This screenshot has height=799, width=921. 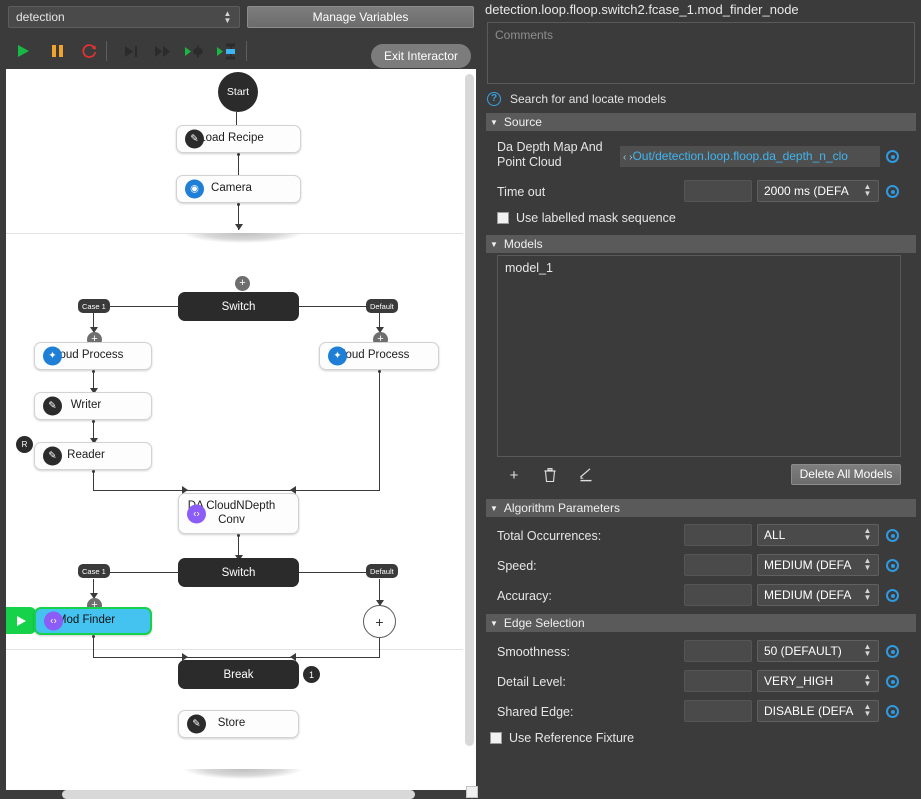 What do you see at coordinates (309, 658) in the screenshot?
I see `edge-join2-right` at bounding box center [309, 658].